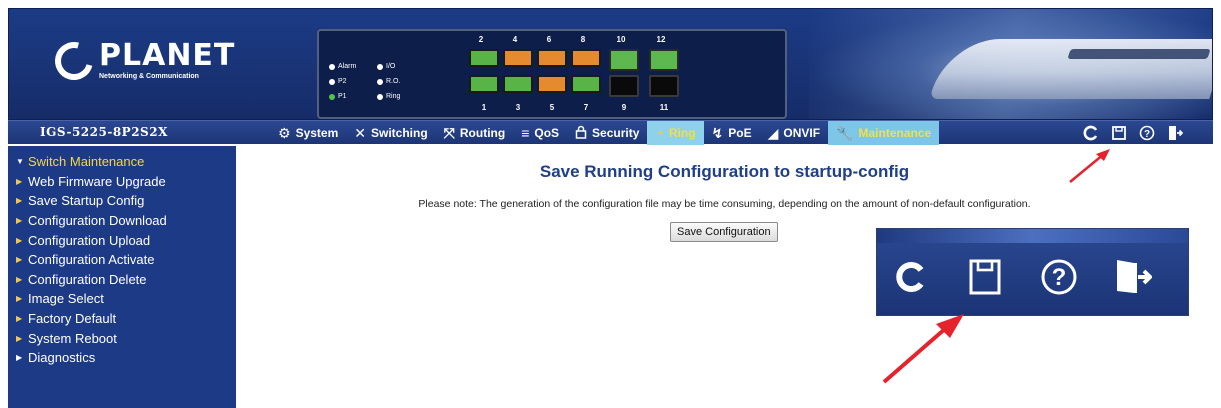  What do you see at coordinates (86, 162) in the screenshot?
I see `sidebar-item-label: Switch Maintenance` at bounding box center [86, 162].